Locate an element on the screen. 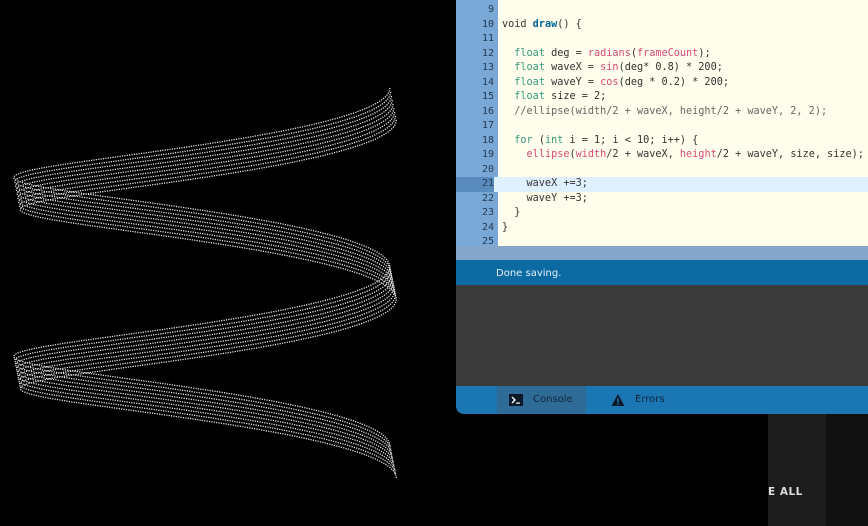 This screenshot has width=868, height=526. tab-errors: Errors is located at coordinates (639, 400).